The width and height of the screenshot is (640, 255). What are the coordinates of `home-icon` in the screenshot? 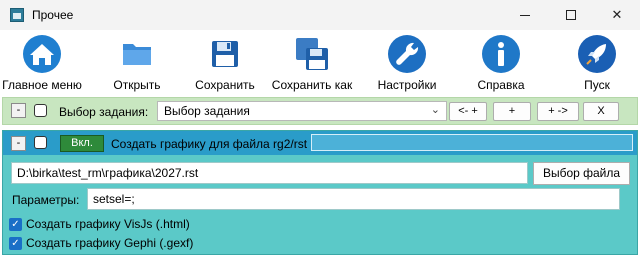 It's located at (42, 54).